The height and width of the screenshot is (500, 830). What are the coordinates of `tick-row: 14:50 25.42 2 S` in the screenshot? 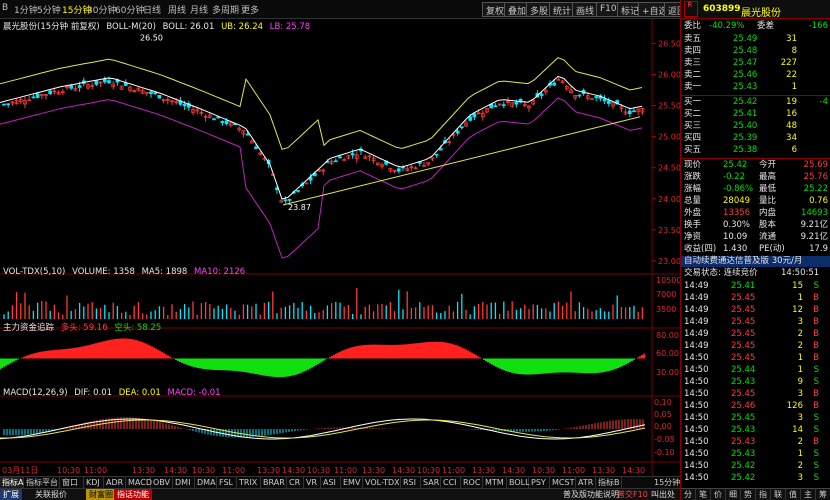 It's located at (755, 466).